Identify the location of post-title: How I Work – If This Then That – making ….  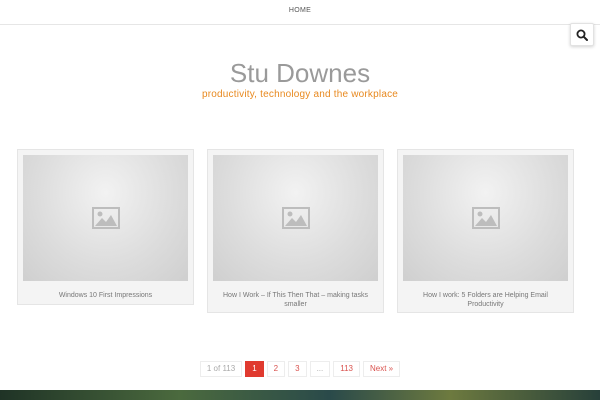
(295, 300).